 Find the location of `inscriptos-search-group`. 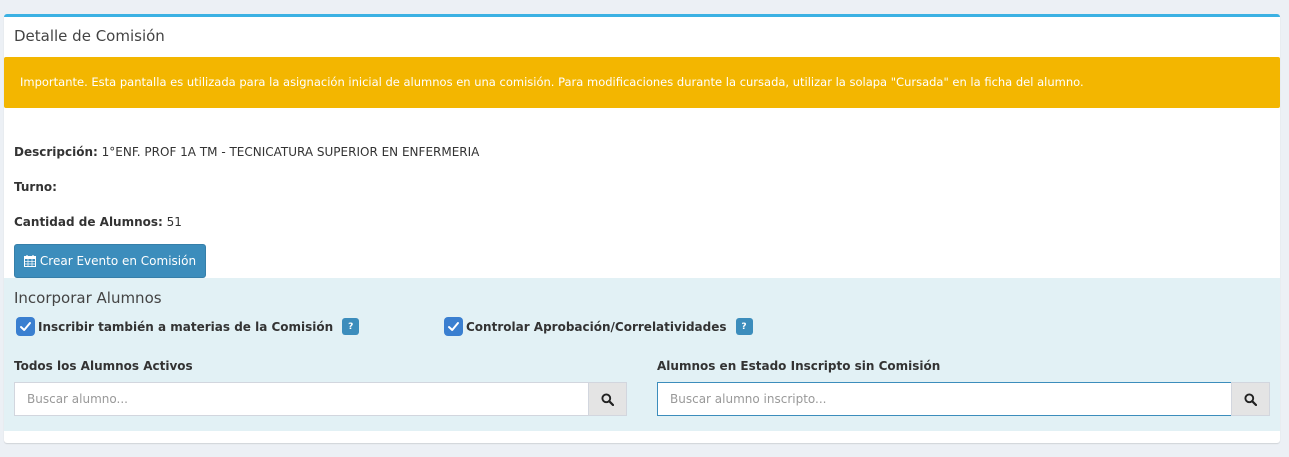

inscriptos-search-group is located at coordinates (963, 399).